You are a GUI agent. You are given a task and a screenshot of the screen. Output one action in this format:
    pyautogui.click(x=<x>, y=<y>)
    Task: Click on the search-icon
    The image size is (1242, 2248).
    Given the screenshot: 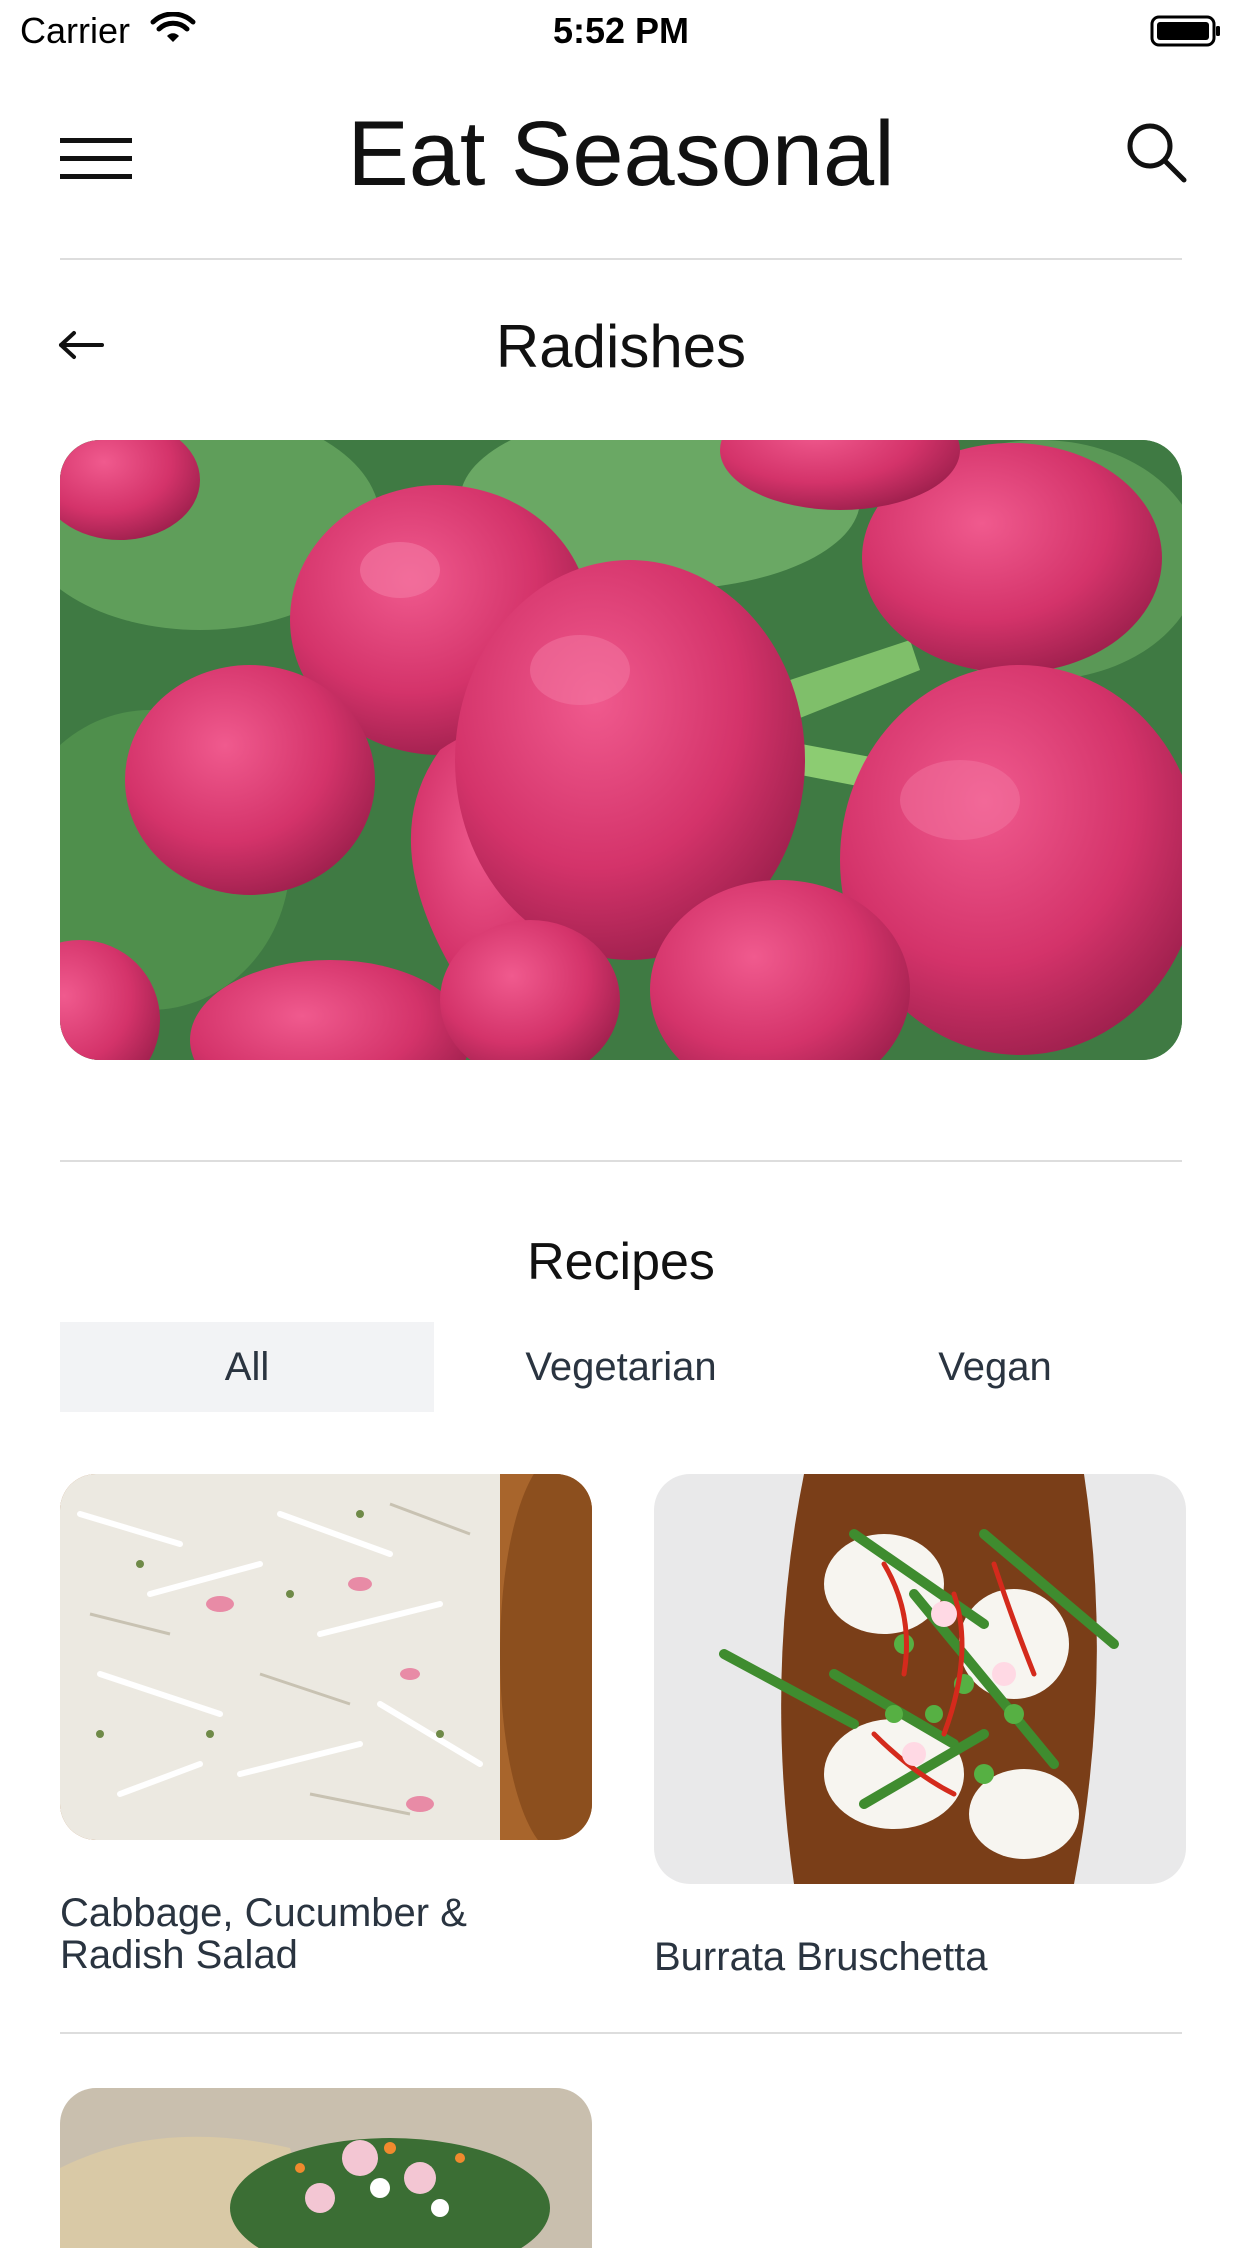 What is the action you would take?
    pyautogui.click(x=1156, y=152)
    